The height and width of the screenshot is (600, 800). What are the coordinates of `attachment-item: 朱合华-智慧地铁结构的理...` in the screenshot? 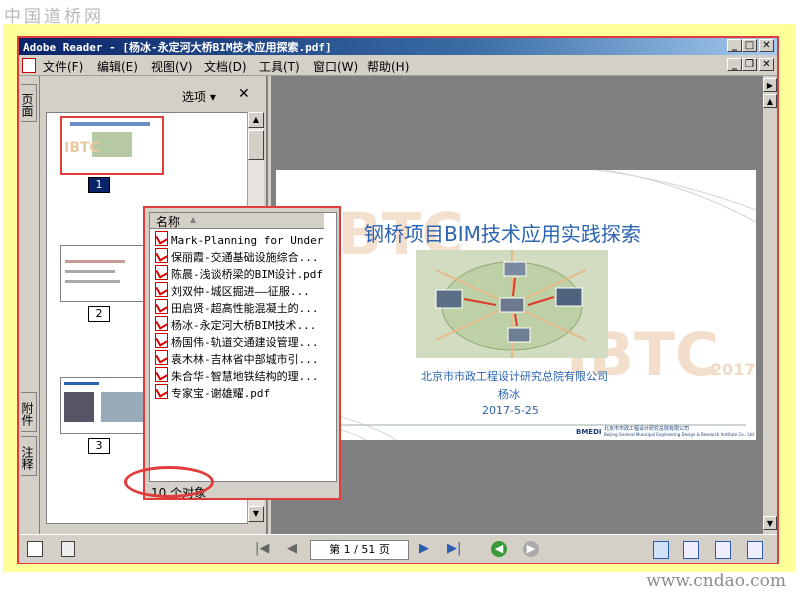 It's located at (239, 375).